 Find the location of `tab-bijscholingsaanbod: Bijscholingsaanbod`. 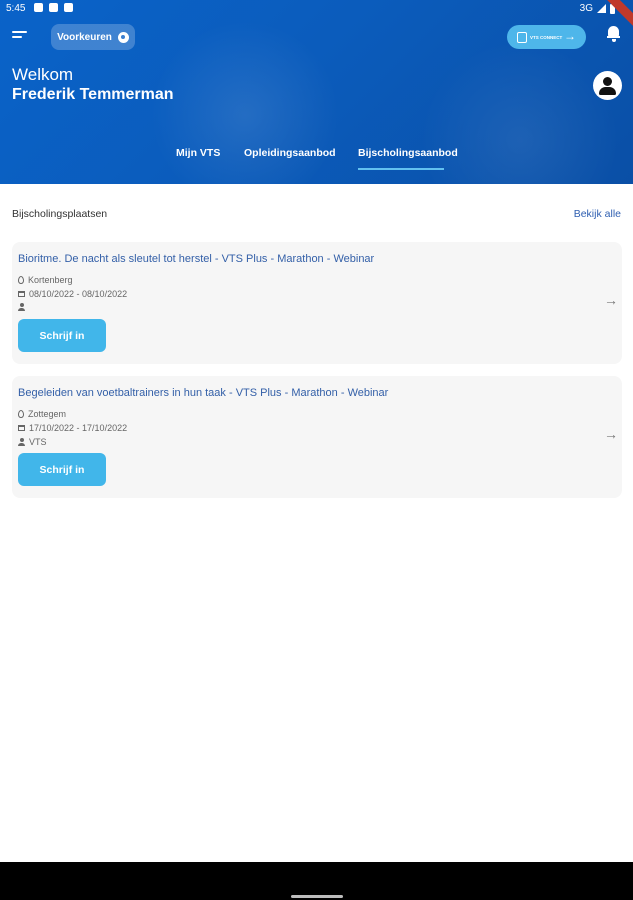

tab-bijscholingsaanbod: Bijscholingsaanbod is located at coordinates (408, 153).